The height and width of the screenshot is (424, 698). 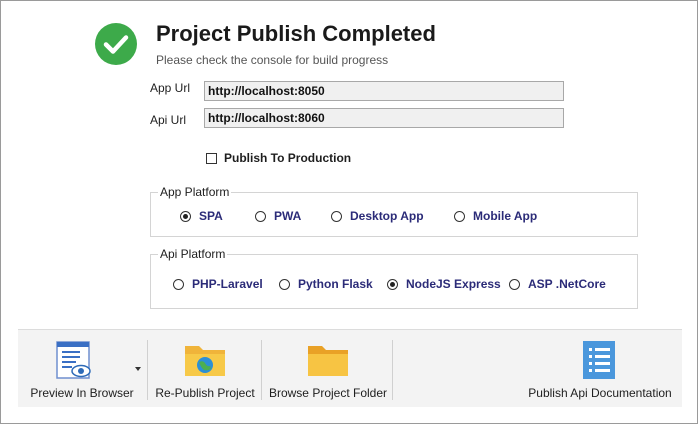 I want to click on browser-preview-icon, so click(x=73, y=360).